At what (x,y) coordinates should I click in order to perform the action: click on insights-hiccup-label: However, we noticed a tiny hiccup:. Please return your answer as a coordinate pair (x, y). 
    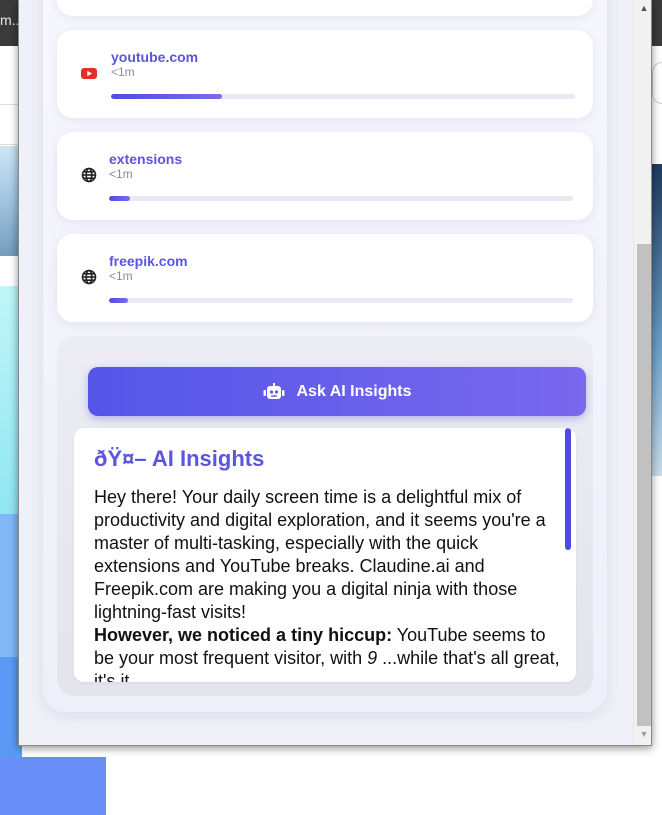
    Looking at the image, I should click on (243, 635).